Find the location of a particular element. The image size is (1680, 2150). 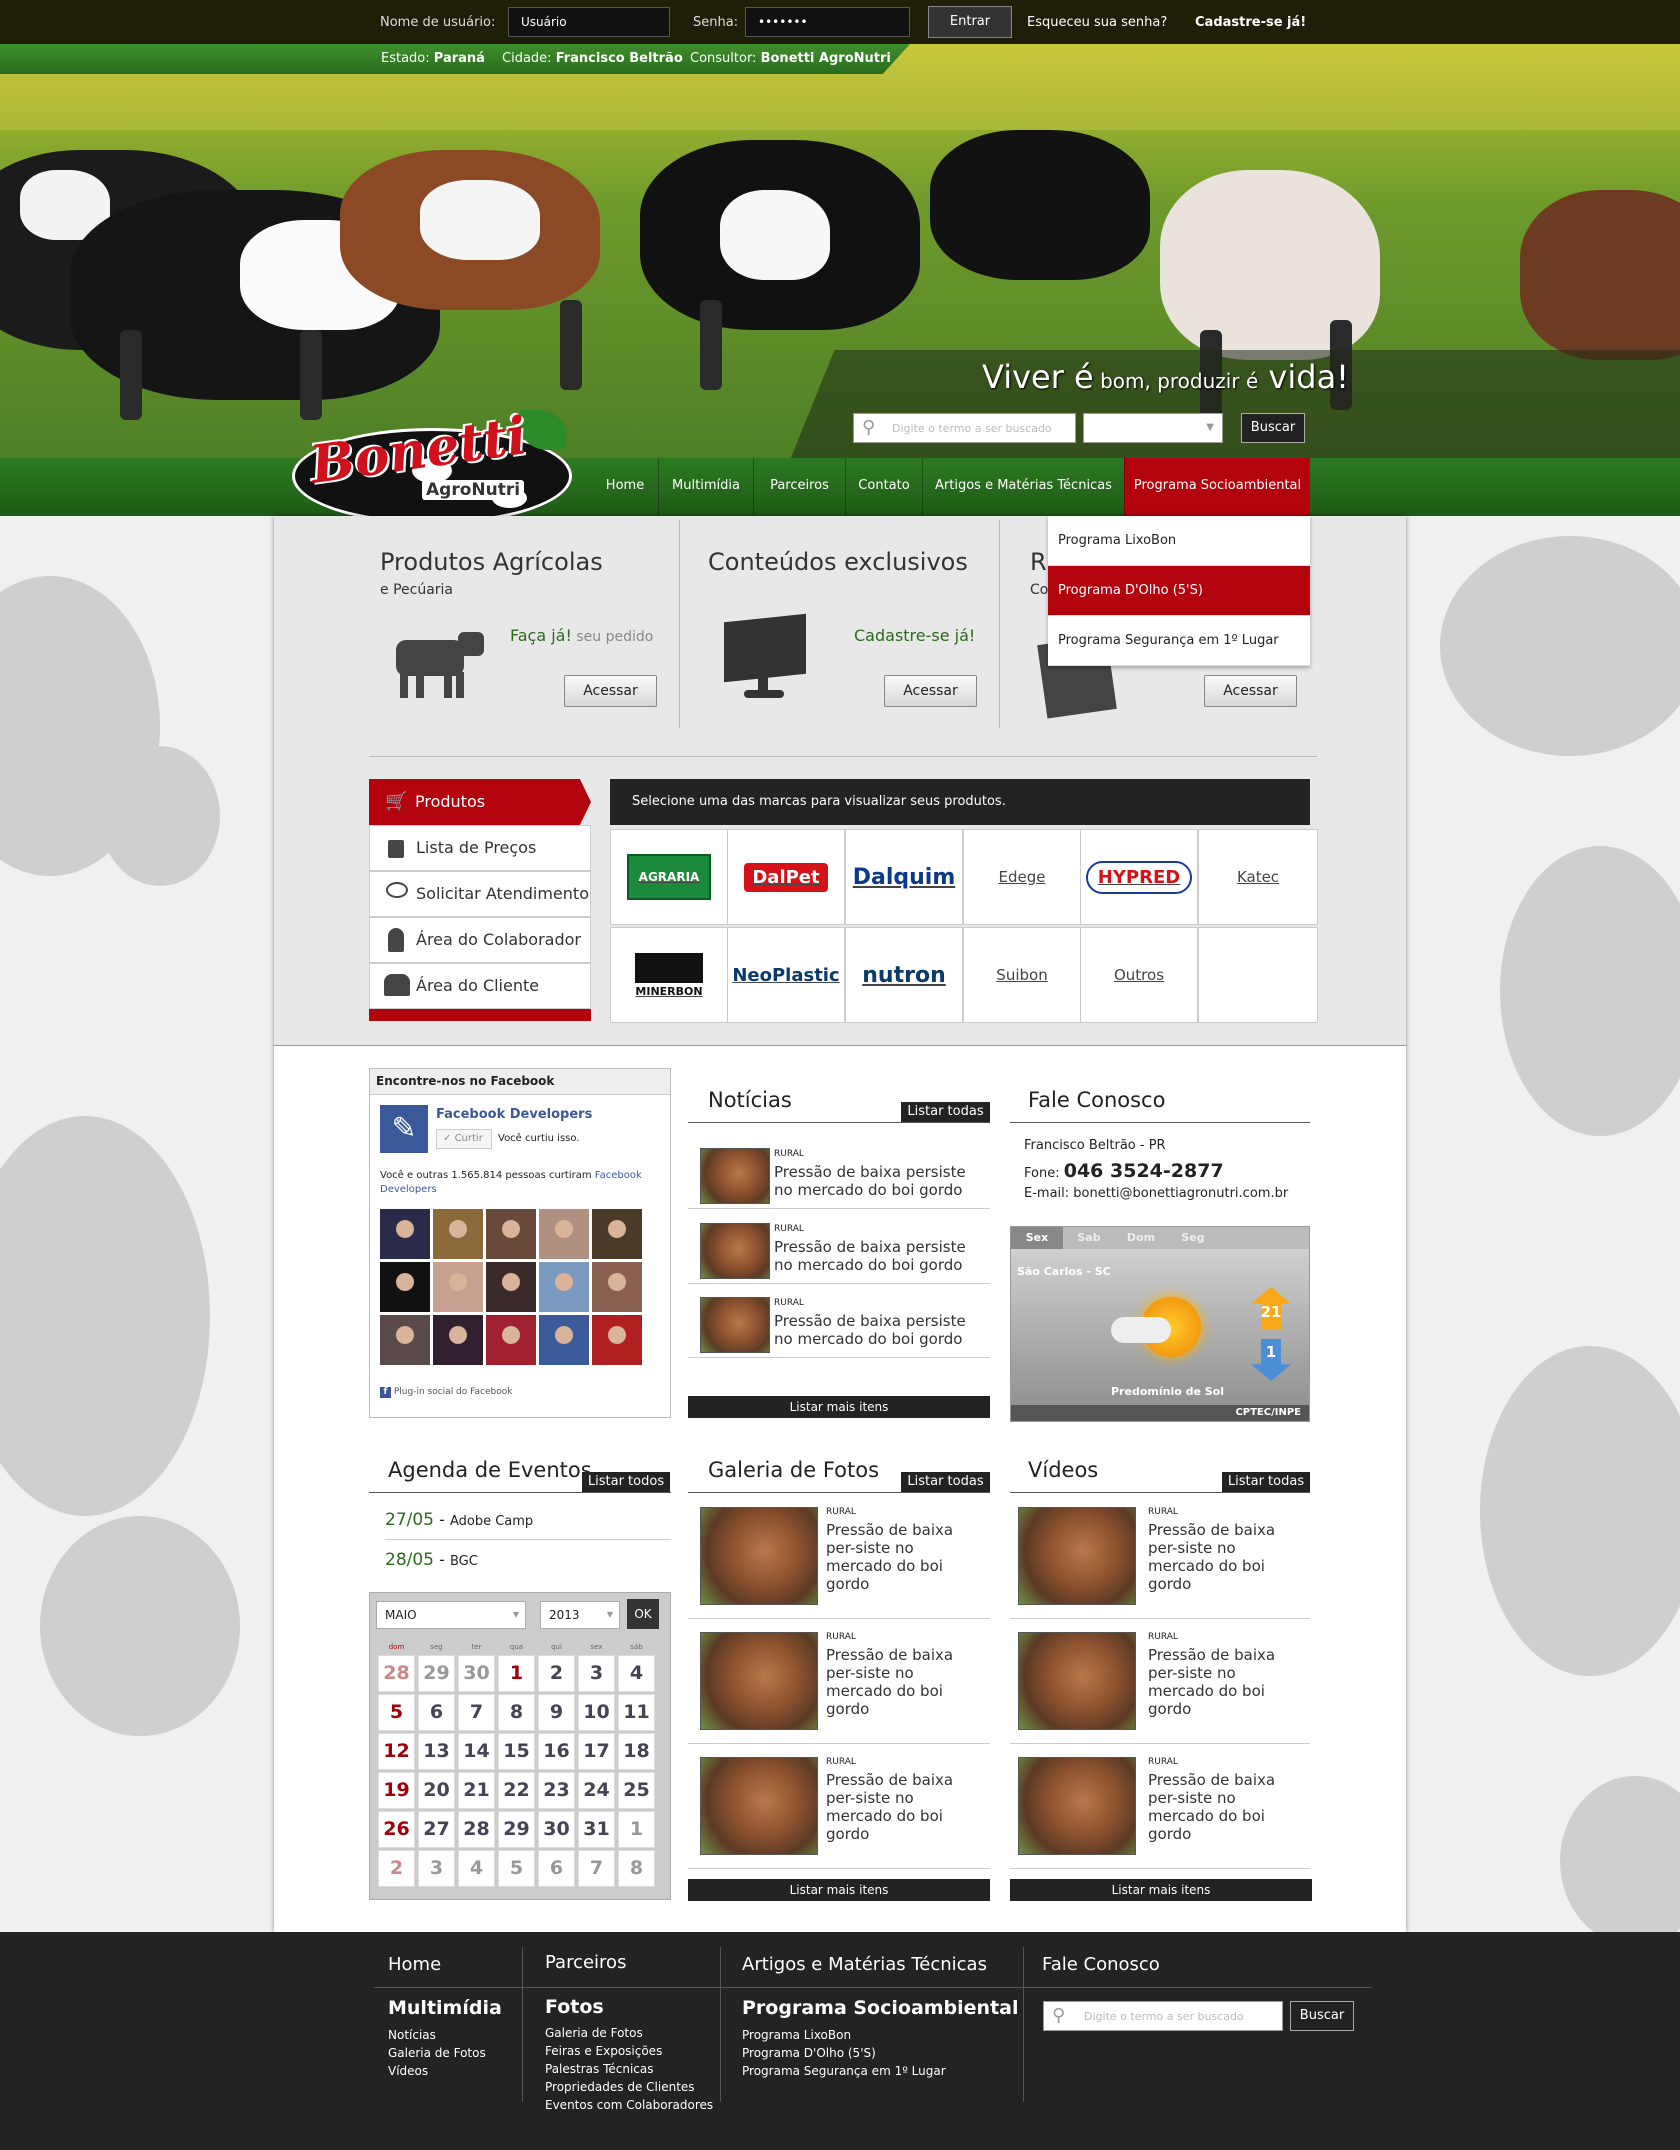

password-input: ••••••• is located at coordinates (827, 22).